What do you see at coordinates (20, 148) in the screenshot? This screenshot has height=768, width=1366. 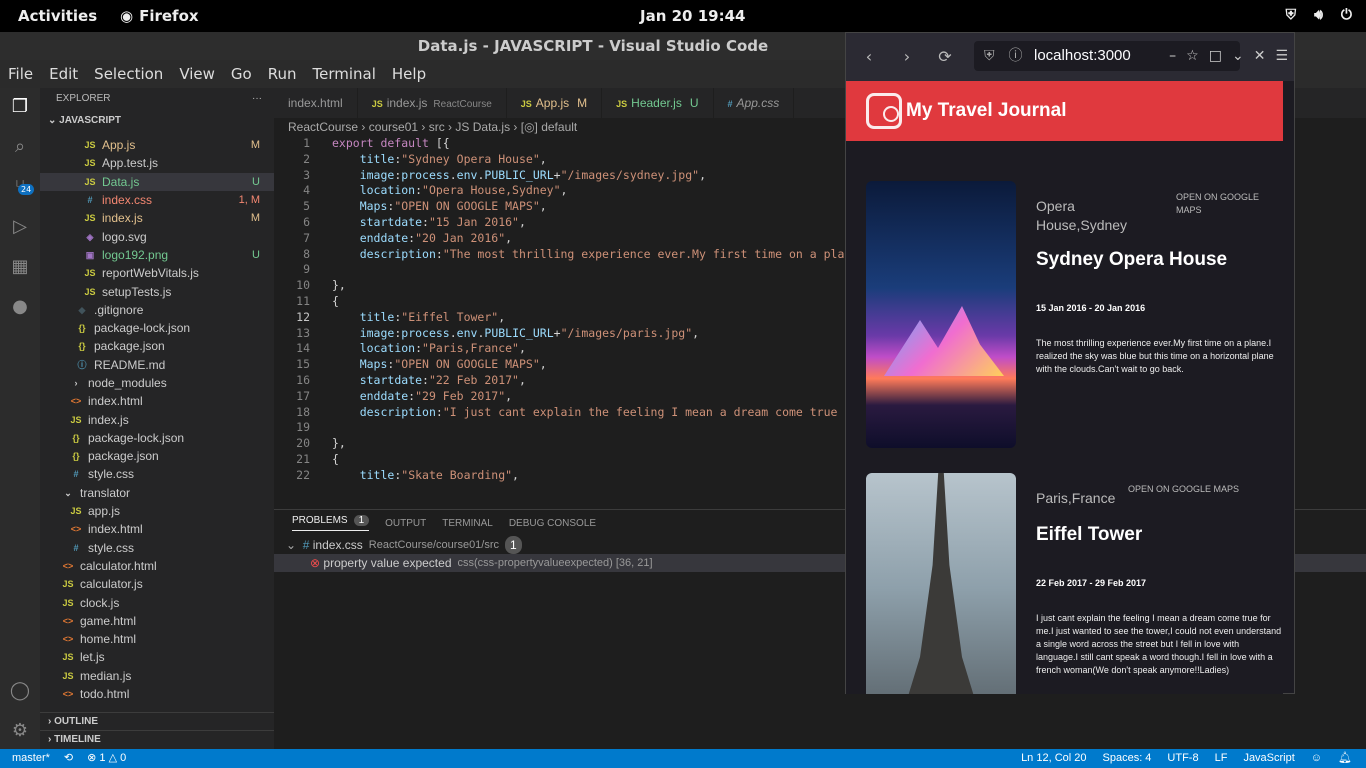 I see `search-icon: ⌕` at bounding box center [20, 148].